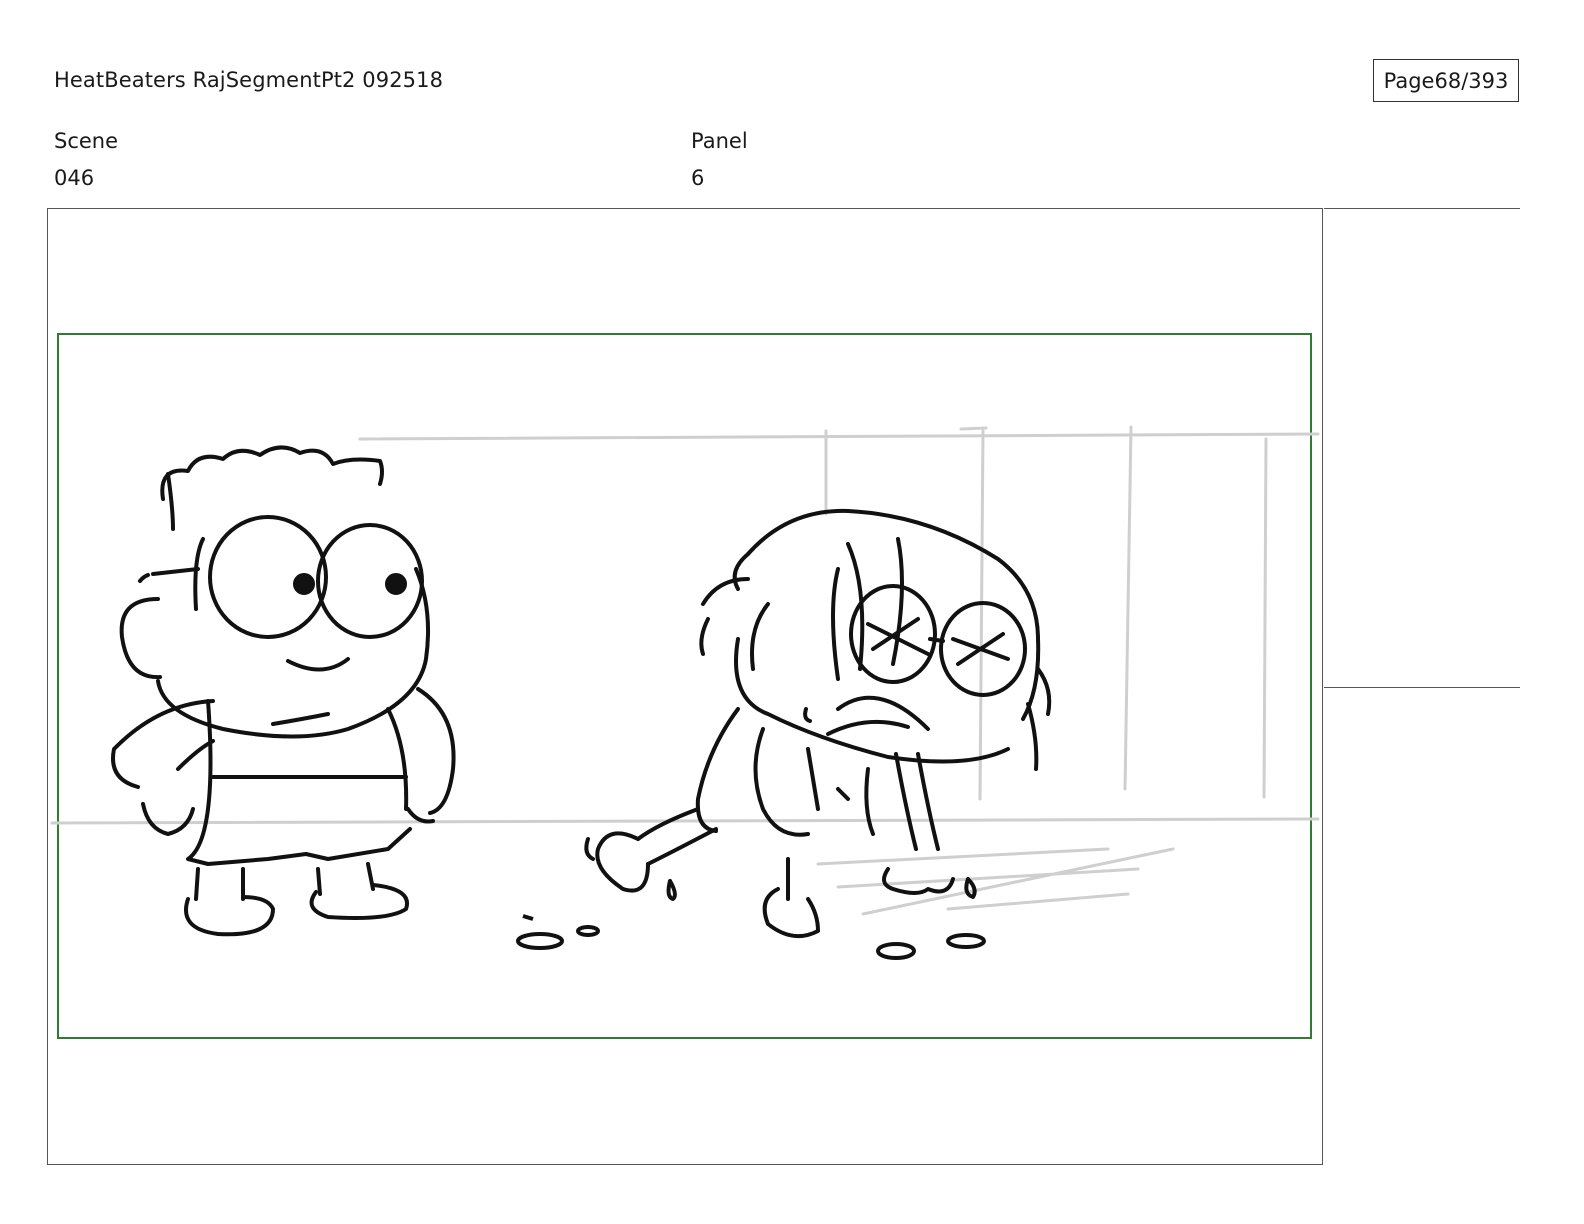 This screenshot has height=1224, width=1584. I want to click on panel-label: Panel, so click(719, 141).